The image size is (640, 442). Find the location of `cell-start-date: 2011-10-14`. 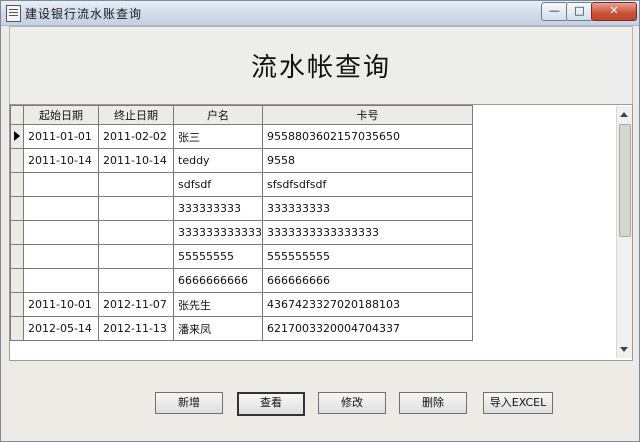

cell-start-date: 2011-10-14 is located at coordinates (61, 160).